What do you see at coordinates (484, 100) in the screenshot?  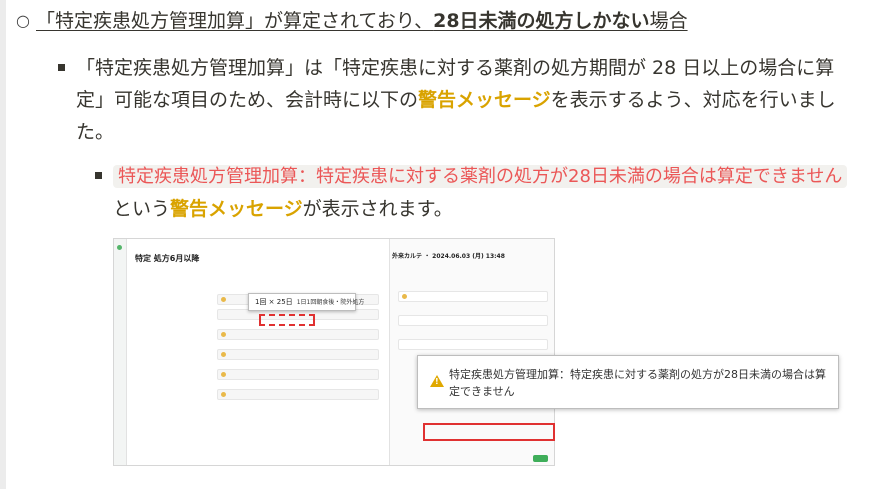 I see `bullet2-highlight: 警告メッセージ` at bounding box center [484, 100].